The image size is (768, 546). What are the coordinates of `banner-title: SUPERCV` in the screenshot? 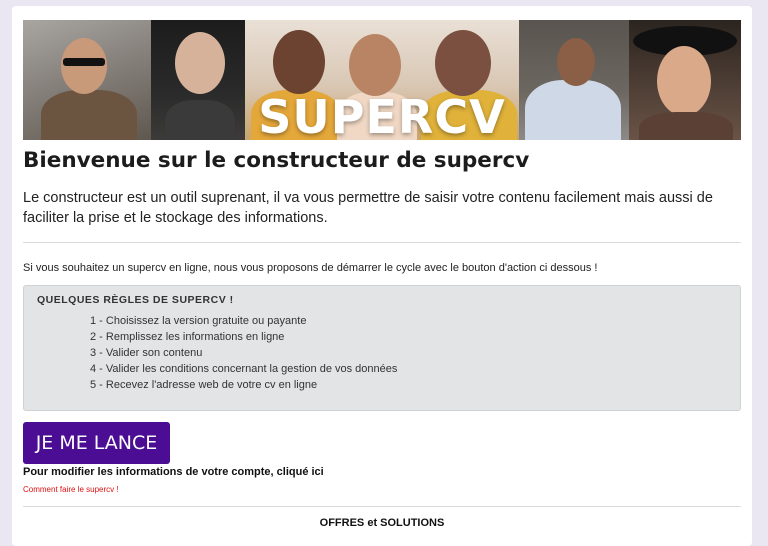 It's located at (382, 115).